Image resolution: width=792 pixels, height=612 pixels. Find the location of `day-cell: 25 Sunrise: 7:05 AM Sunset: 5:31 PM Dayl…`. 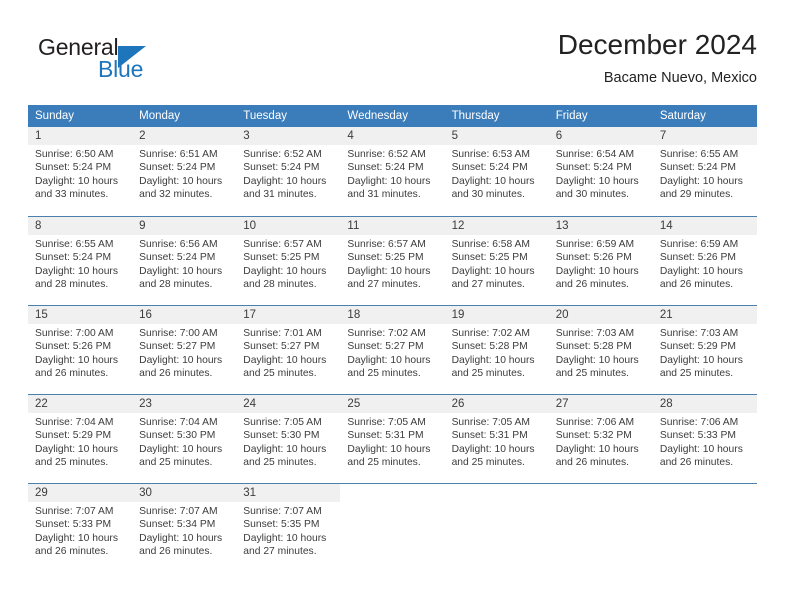

day-cell: 25 Sunrise: 7:05 AM Sunset: 5:31 PM Dayl… is located at coordinates (392, 434).